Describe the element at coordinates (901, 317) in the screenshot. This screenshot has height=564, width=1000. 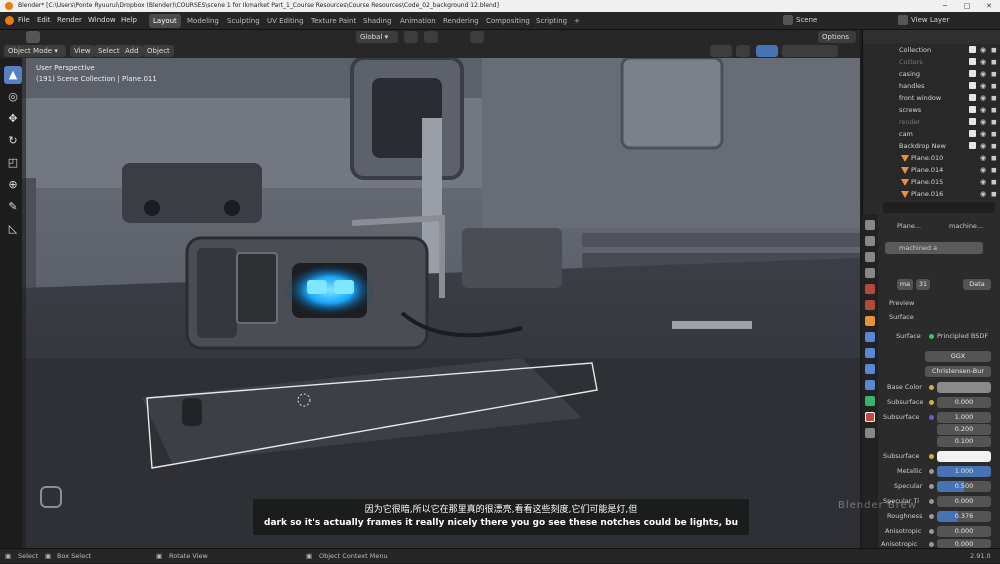
I see `surface-panel: Surface` at that location.